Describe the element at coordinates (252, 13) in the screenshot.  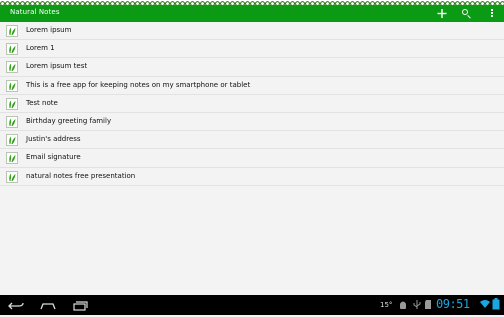
I see `action-bar: Natural Notes` at that location.